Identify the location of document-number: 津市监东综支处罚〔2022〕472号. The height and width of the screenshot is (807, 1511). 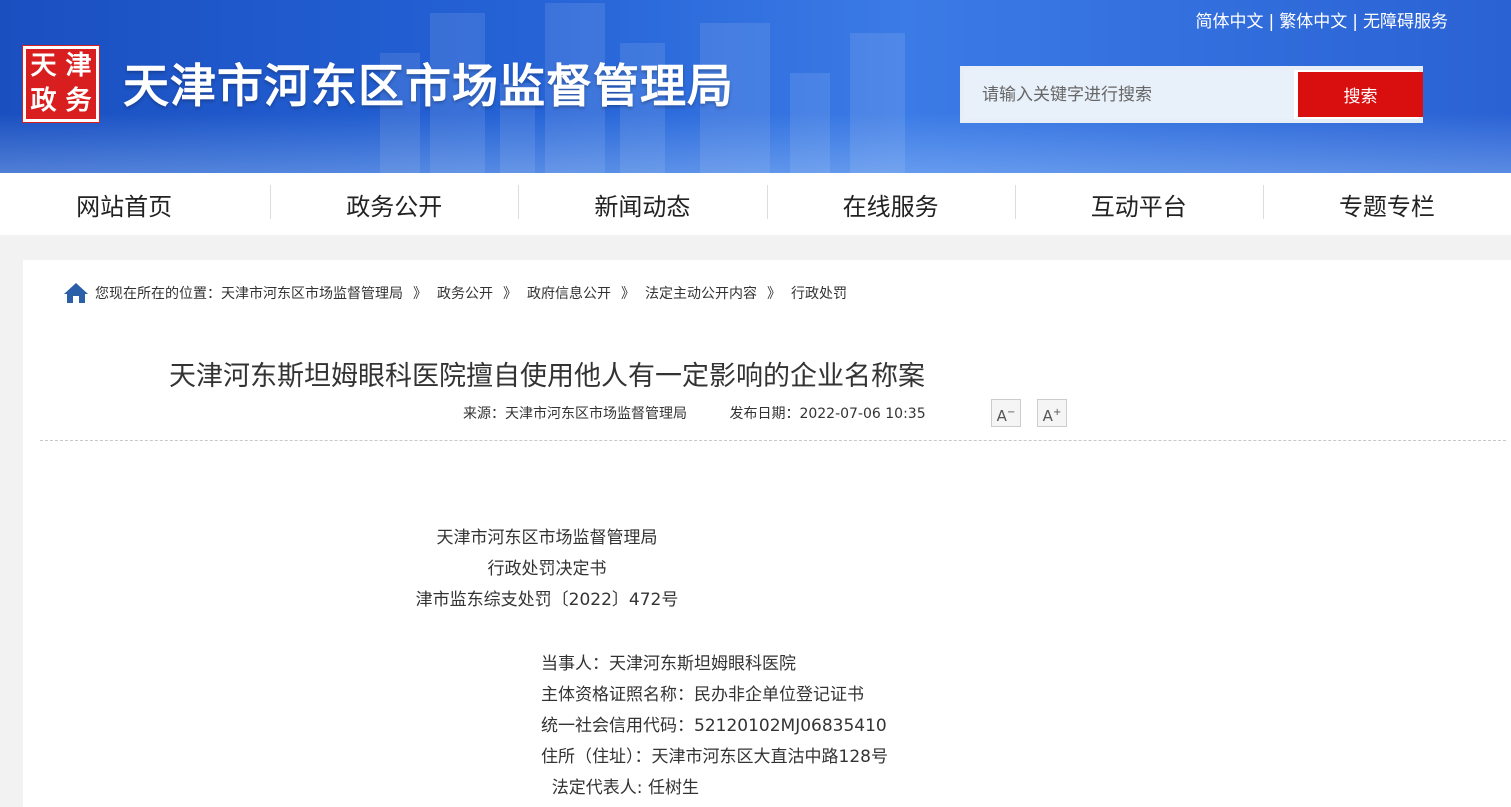
(547, 600).